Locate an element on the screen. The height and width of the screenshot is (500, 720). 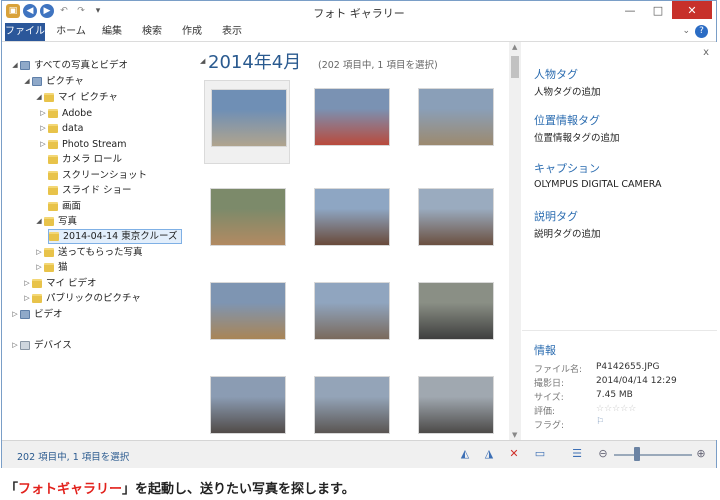
maximize-icon: □ is located at coordinates (658, 10).